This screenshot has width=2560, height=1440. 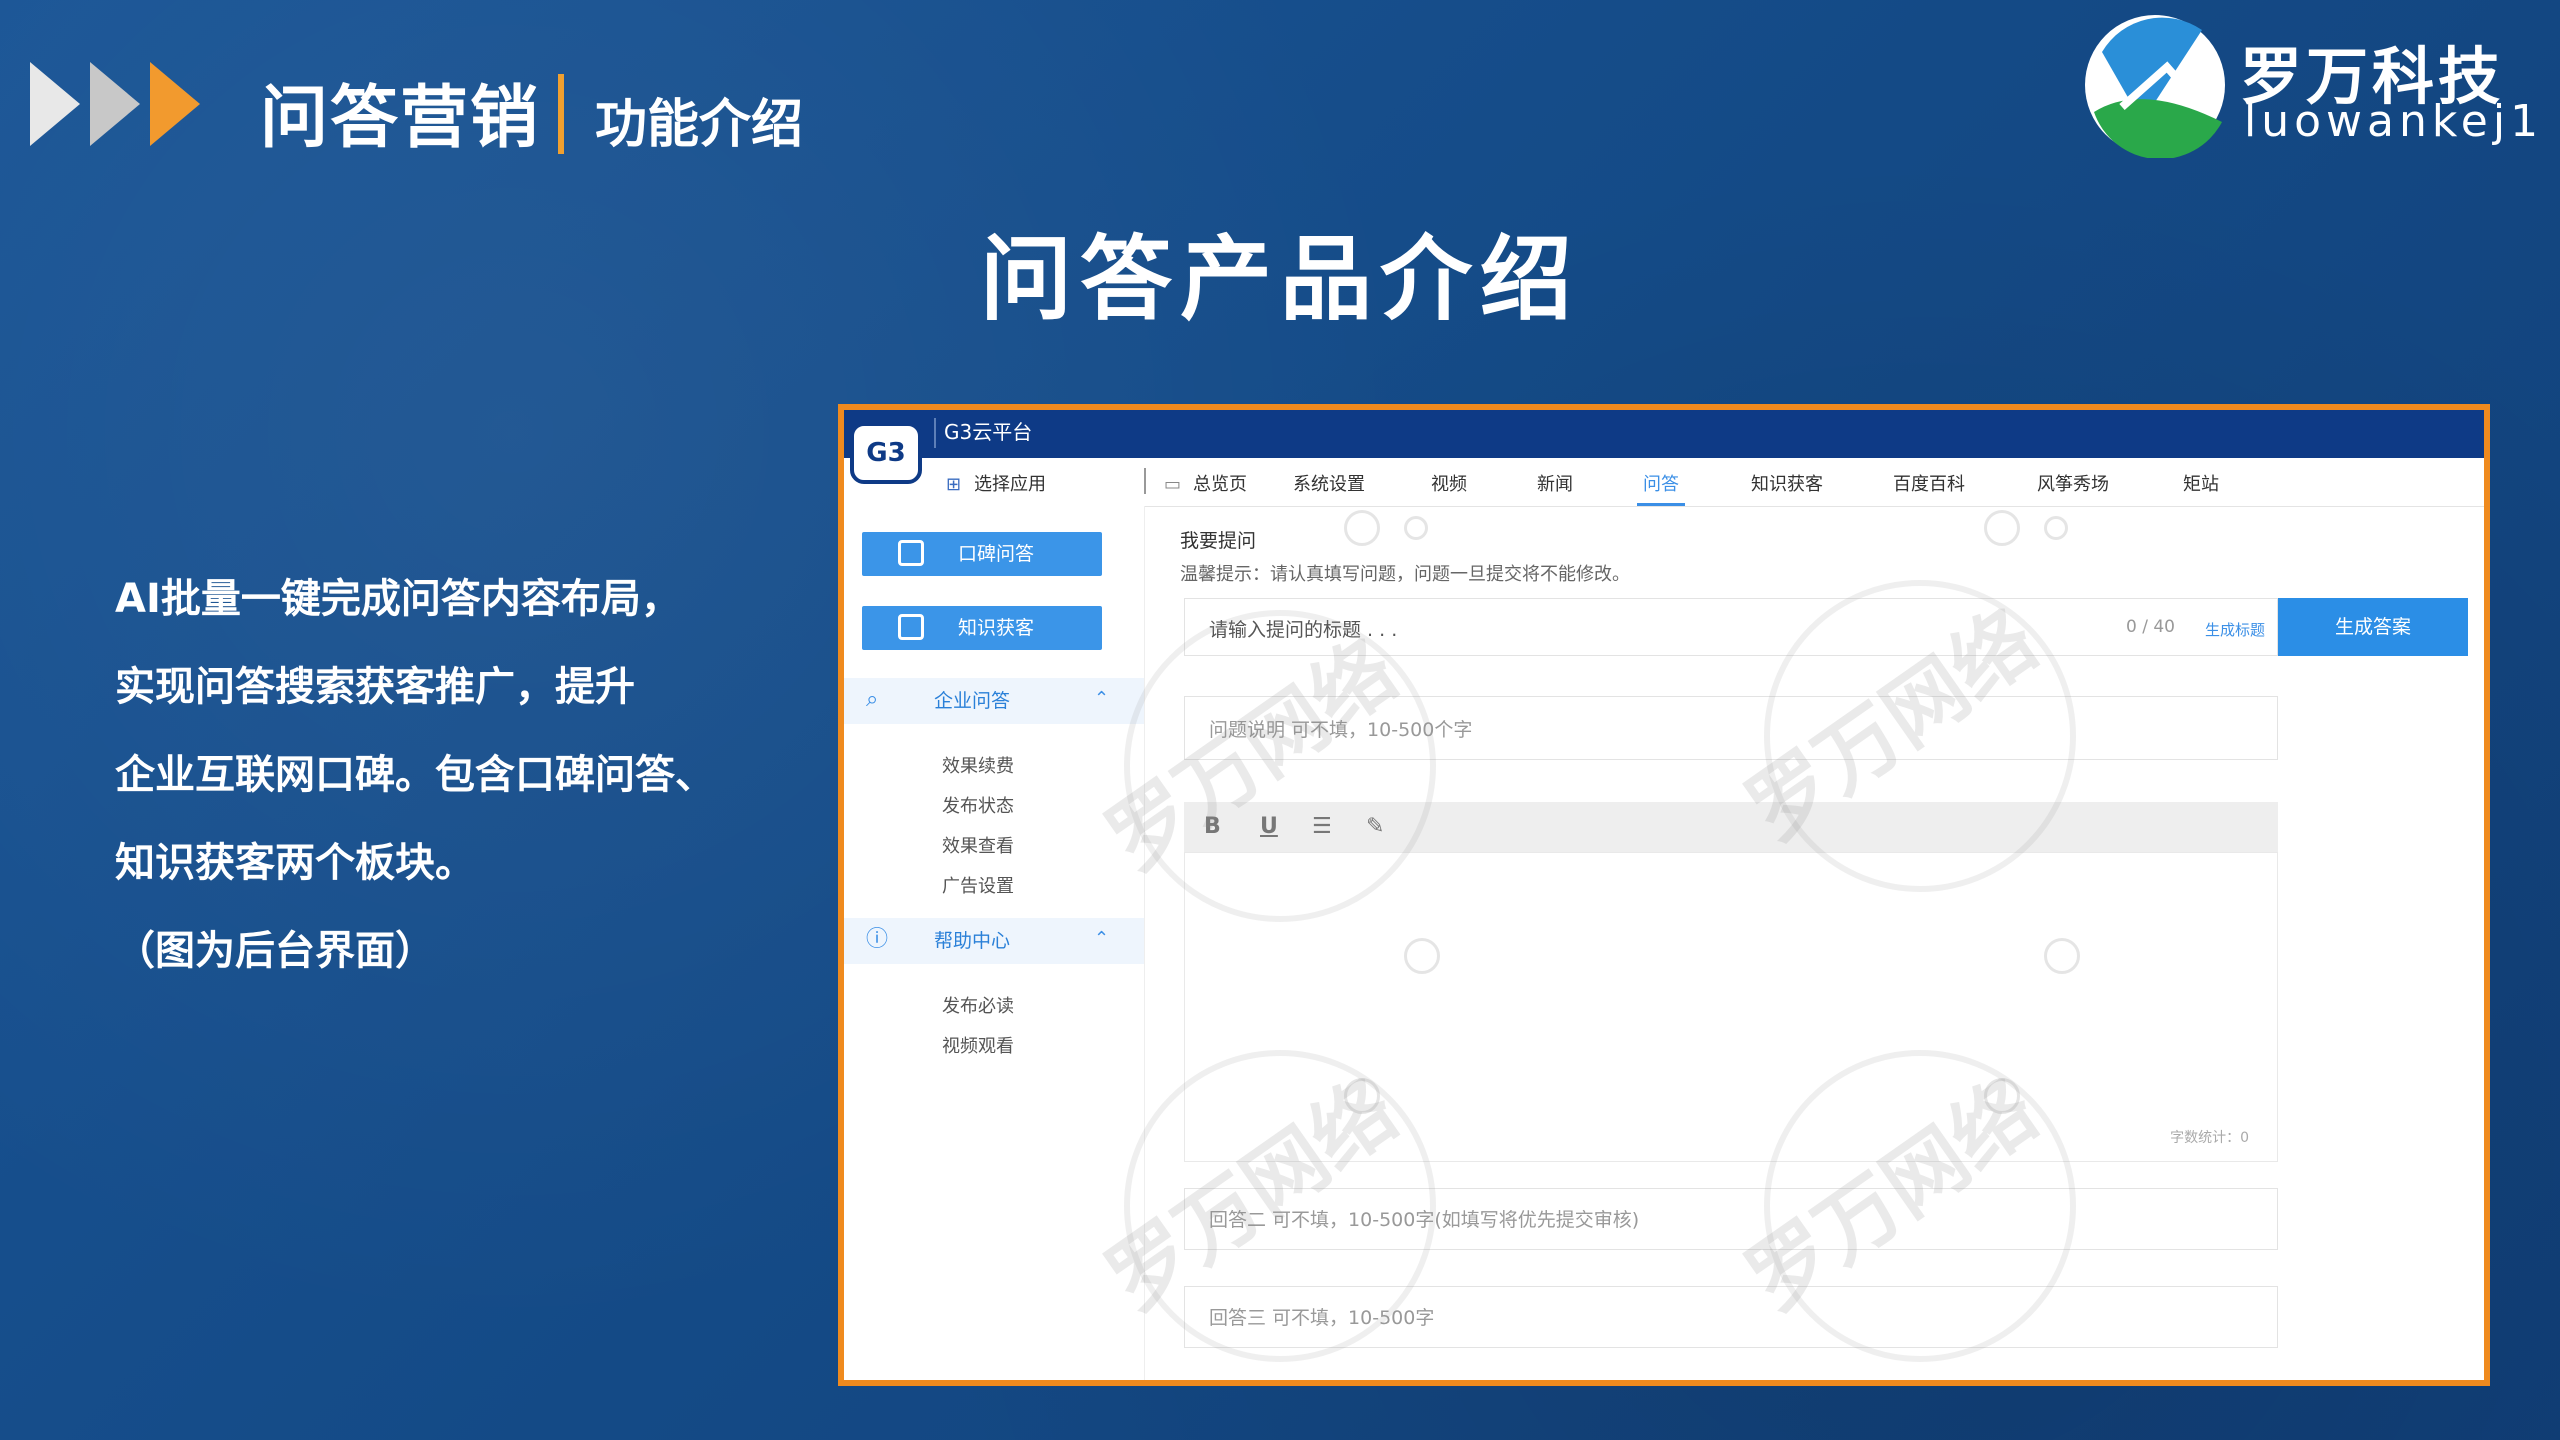 What do you see at coordinates (872, 699) in the screenshot?
I see `search-list-icon: ⌕` at bounding box center [872, 699].